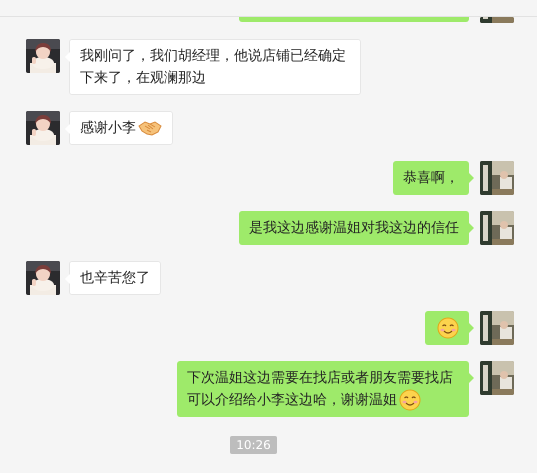  What do you see at coordinates (253, 445) in the screenshot?
I see `timestamp: 10:26` at bounding box center [253, 445].